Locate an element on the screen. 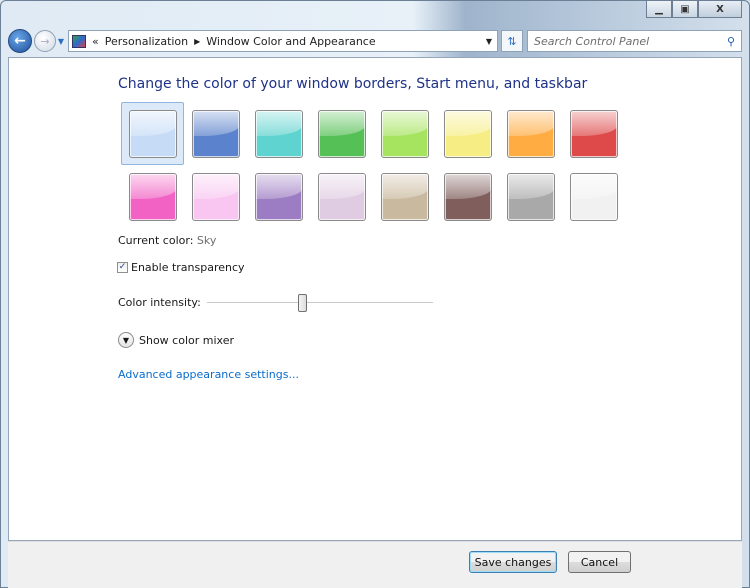 The height and width of the screenshot is (588, 750). refresh-icon: ⇅ is located at coordinates (512, 41).